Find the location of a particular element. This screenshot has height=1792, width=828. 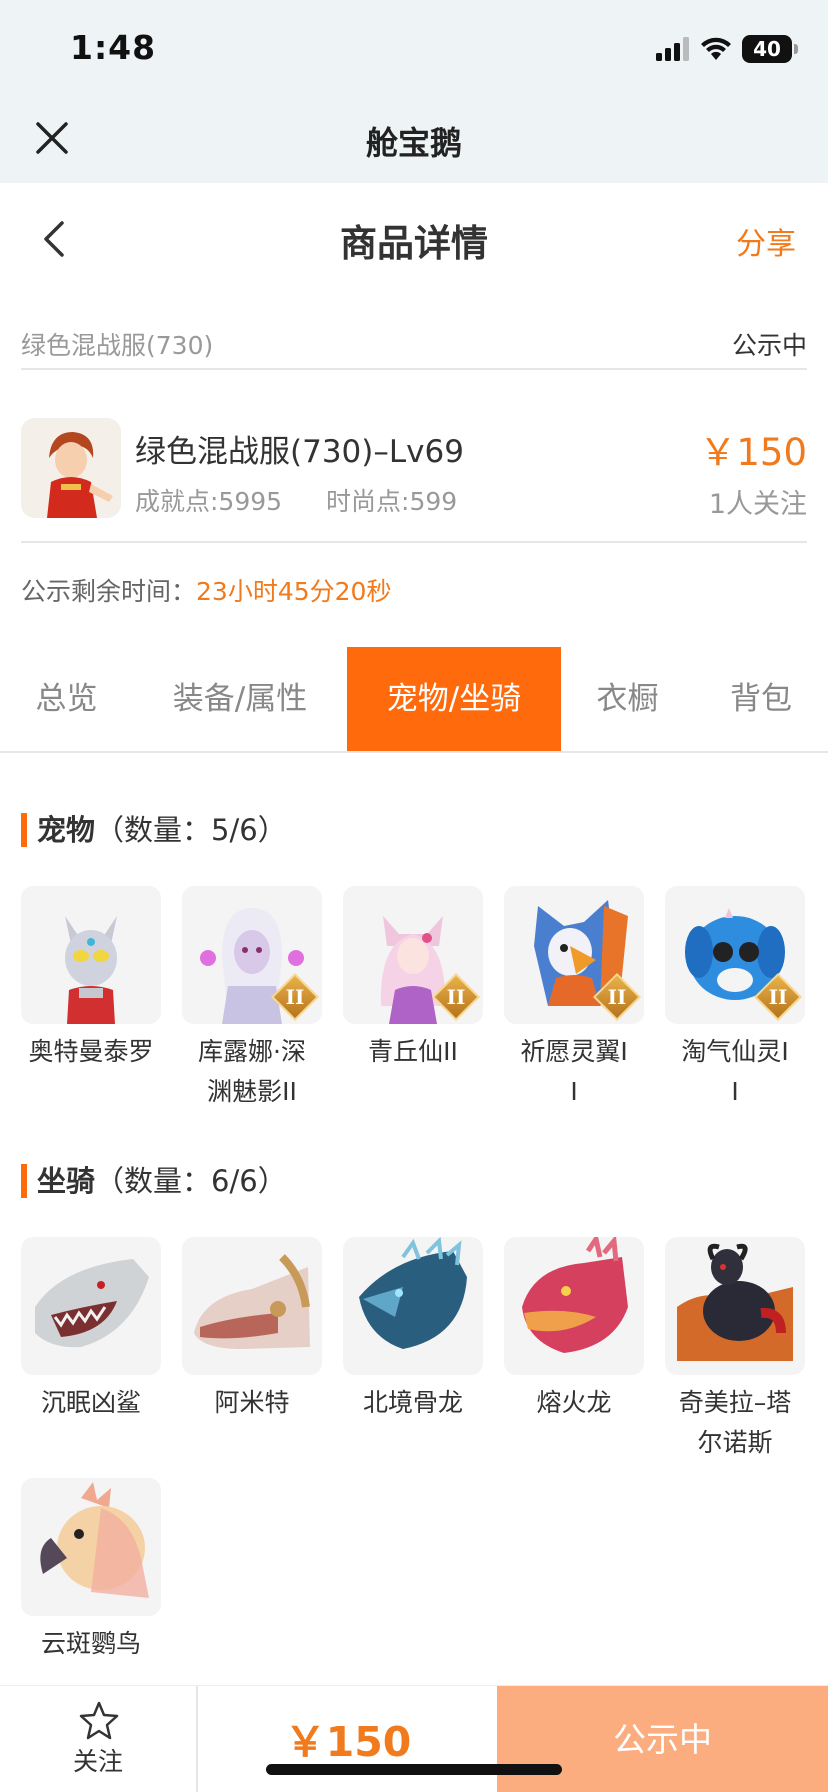

listing-status: 公示中 is located at coordinates (769, 345).